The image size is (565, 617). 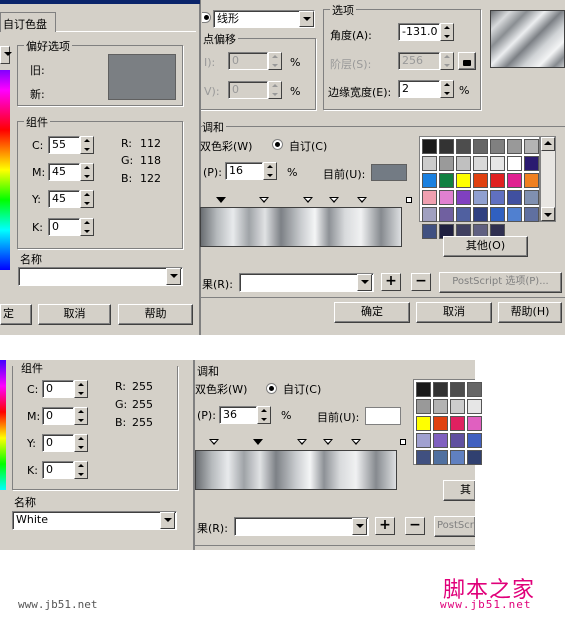 I want to click on c-spinner, so click(x=87, y=145).